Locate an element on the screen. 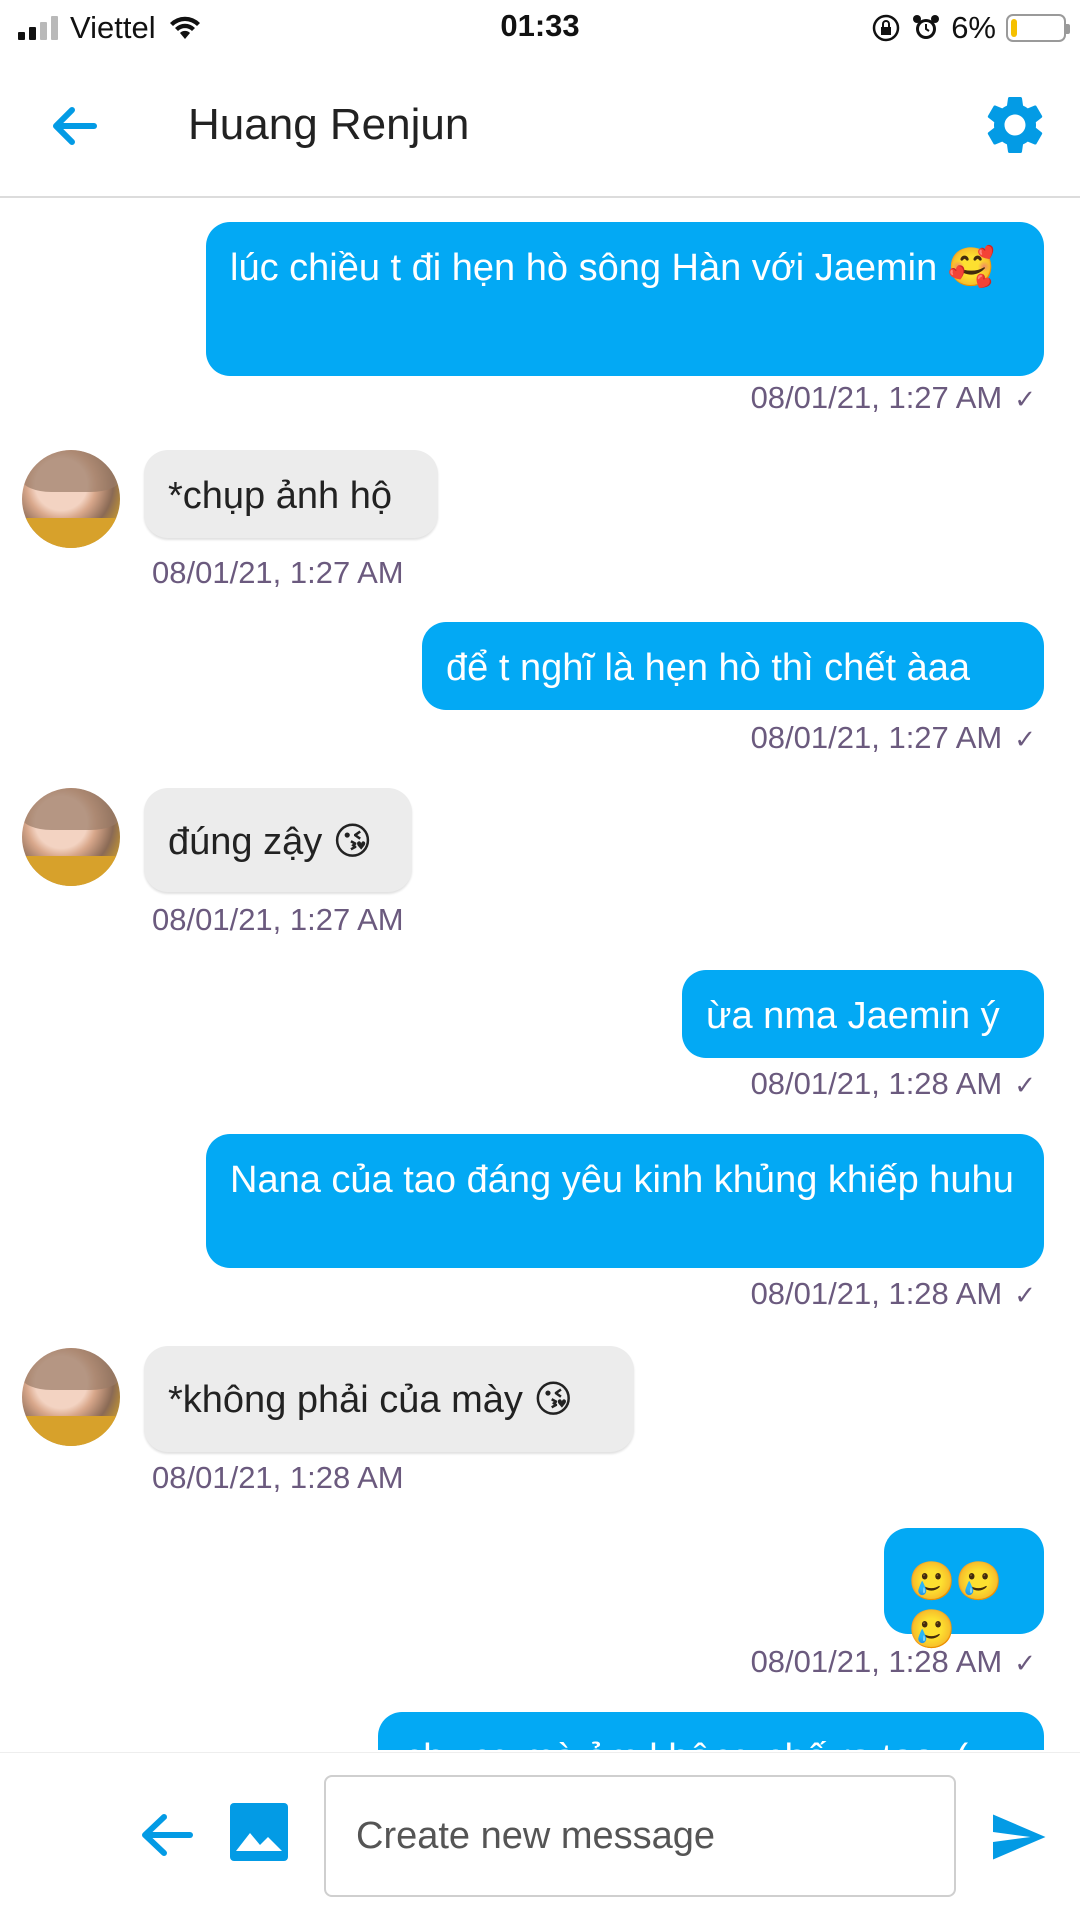 Image resolution: width=1080 pixels, height=1920 pixels. outgoing-message-bubble: 🥲🥲🥲 is located at coordinates (964, 1589).